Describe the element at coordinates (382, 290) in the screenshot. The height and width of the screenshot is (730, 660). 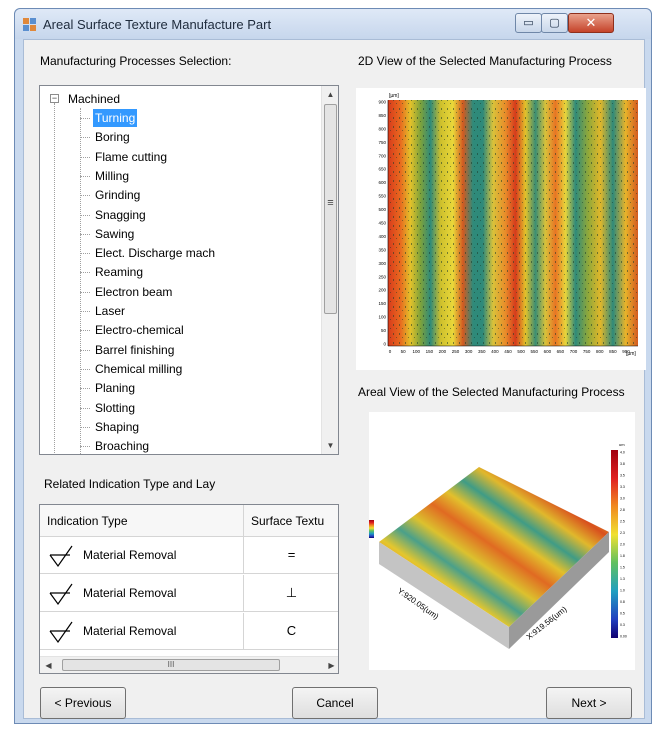
I see `y-tick-label: 200` at that location.